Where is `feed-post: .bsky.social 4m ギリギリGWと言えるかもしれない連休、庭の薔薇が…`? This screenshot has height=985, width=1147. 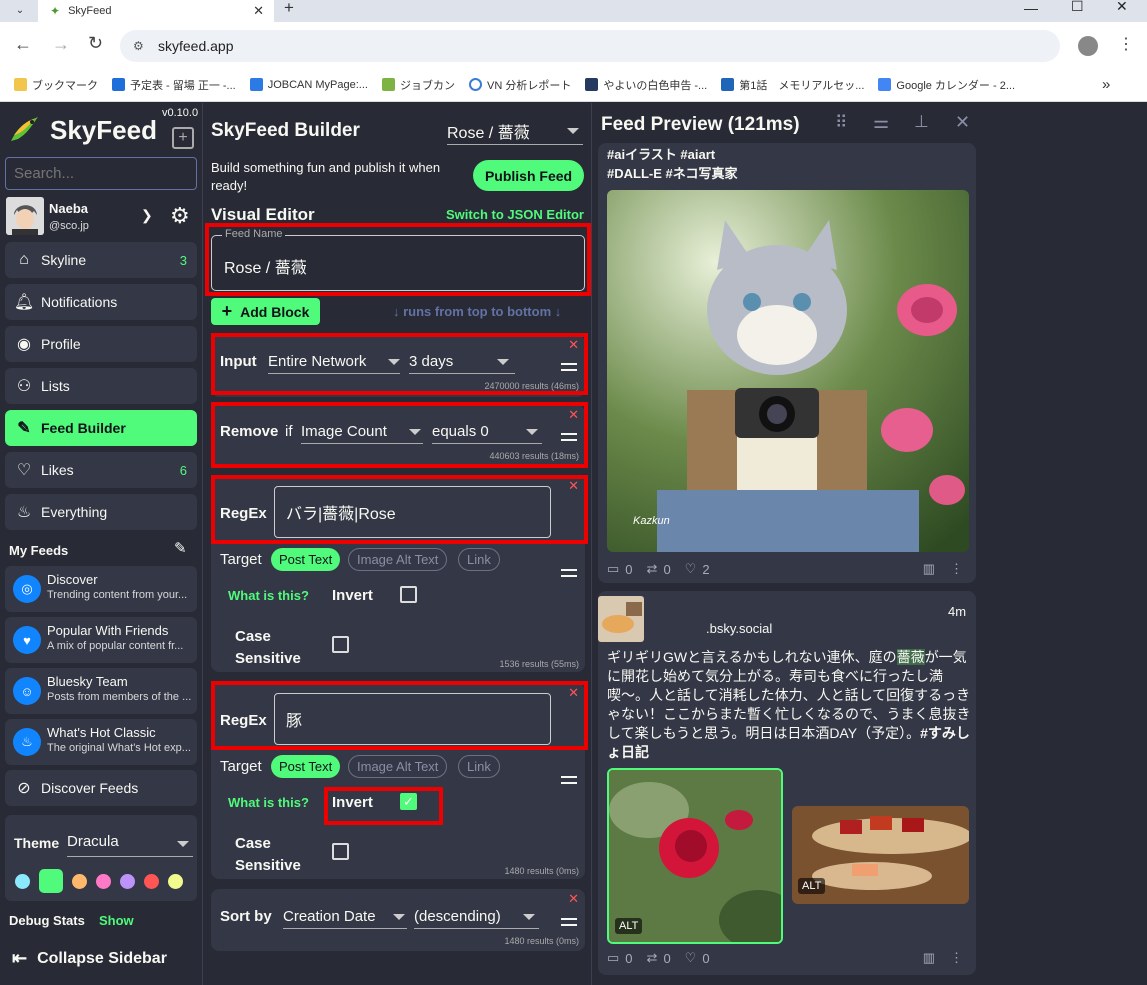 feed-post: .bsky.social 4m ギリギリGWと言えるかもしれない連休、庭の薔薇が… is located at coordinates (787, 783).